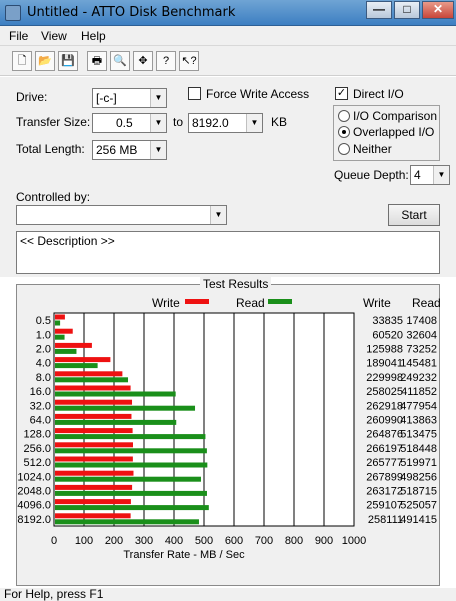 The height and width of the screenshot is (601, 456). Describe the element at coordinates (117, 150) in the screenshot. I see `total-length-value: 256 MB` at that location.